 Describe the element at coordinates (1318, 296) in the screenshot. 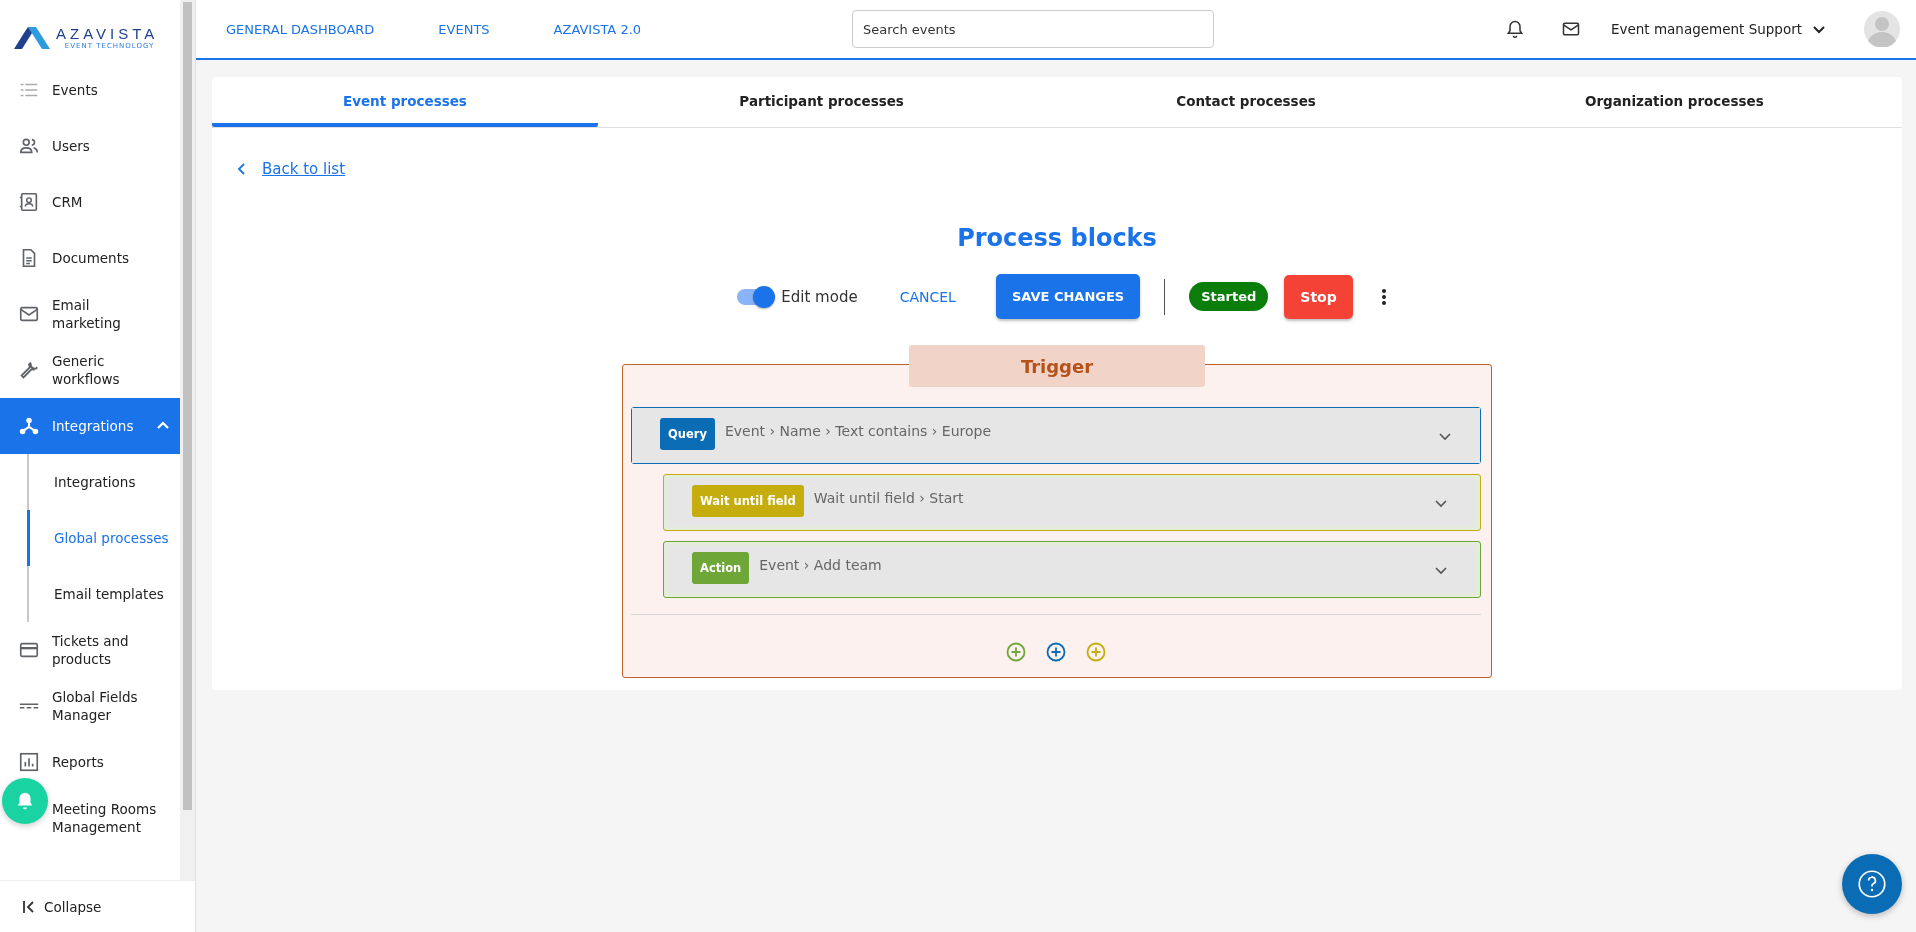

I see `stop-button: Stop` at that location.